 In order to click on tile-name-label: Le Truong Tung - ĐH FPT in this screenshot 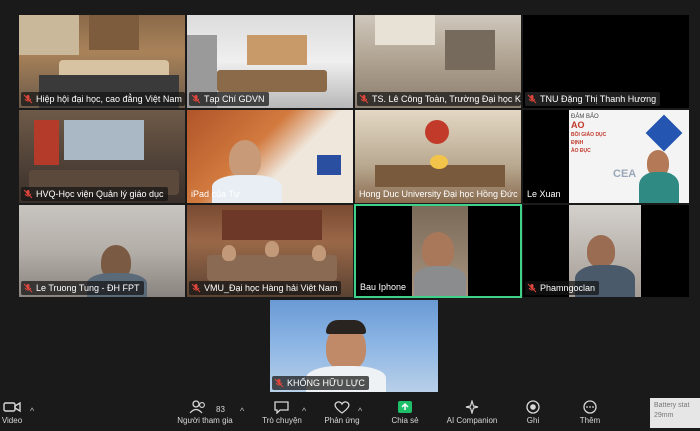, I will do `click(82, 288)`.